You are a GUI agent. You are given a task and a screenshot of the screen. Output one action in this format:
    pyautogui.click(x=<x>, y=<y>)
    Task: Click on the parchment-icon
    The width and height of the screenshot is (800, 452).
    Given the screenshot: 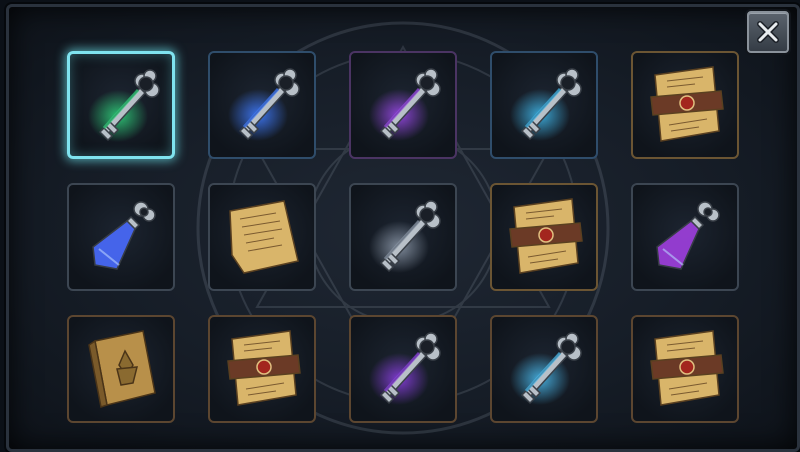 What is the action you would take?
    pyautogui.click(x=264, y=237)
    